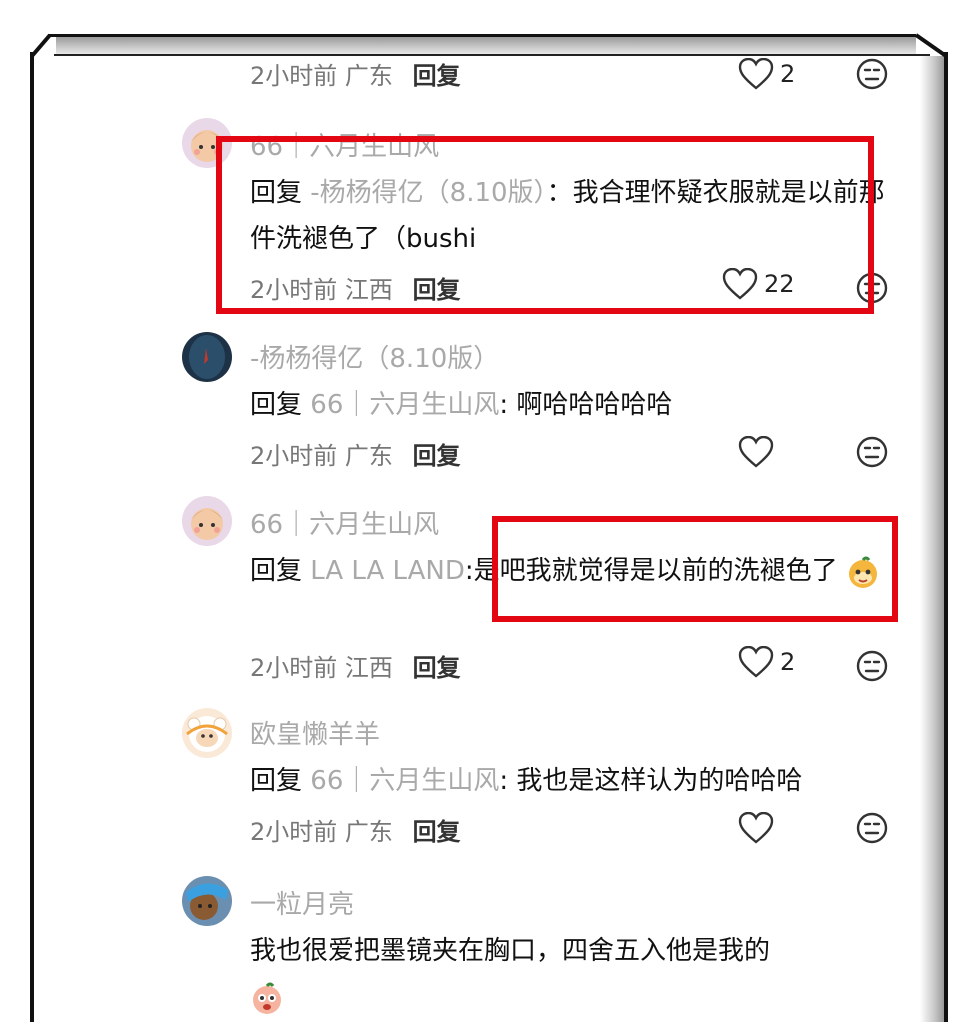  What do you see at coordinates (387, 571) in the screenshot?
I see `reply-target: LA LA LAND` at bounding box center [387, 571].